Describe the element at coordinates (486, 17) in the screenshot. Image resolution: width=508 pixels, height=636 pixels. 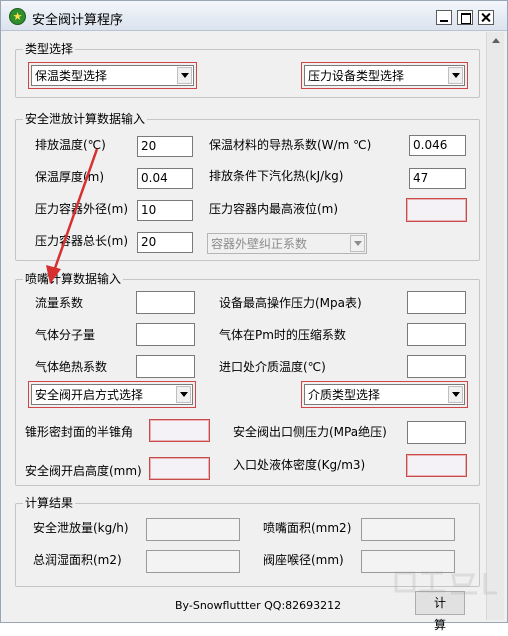
I see `close-button` at that location.